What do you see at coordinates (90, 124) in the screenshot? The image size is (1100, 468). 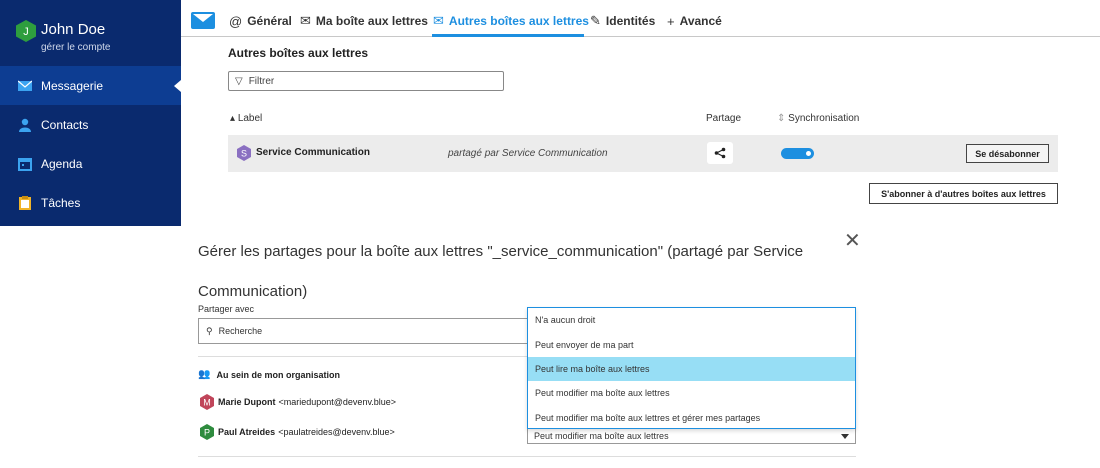 I see `sidebar-item-contacts: Contacts` at bounding box center [90, 124].